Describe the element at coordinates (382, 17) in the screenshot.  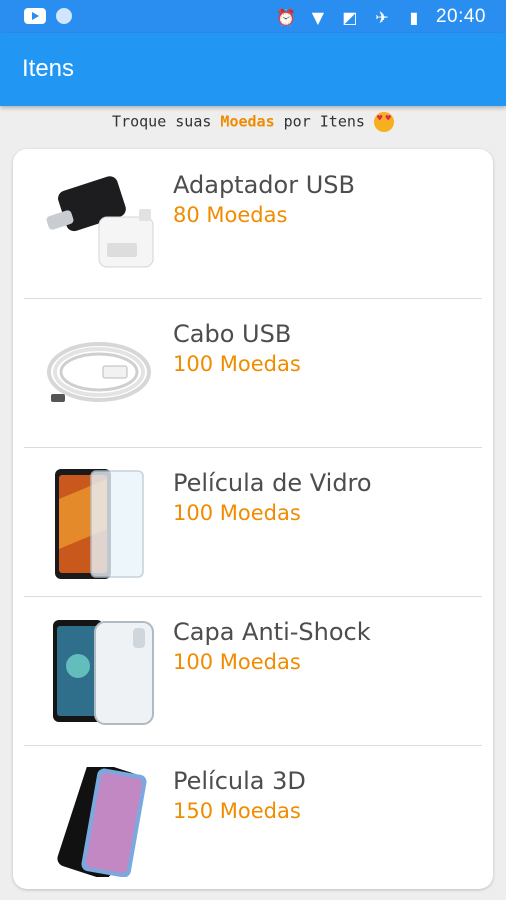
I see `airplane-icon: ✈` at that location.